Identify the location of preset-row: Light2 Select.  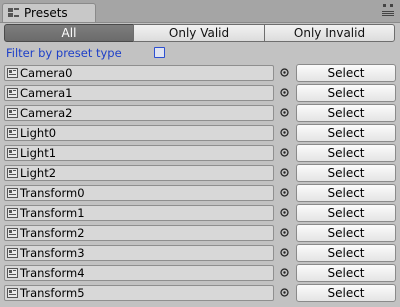
(200, 173).